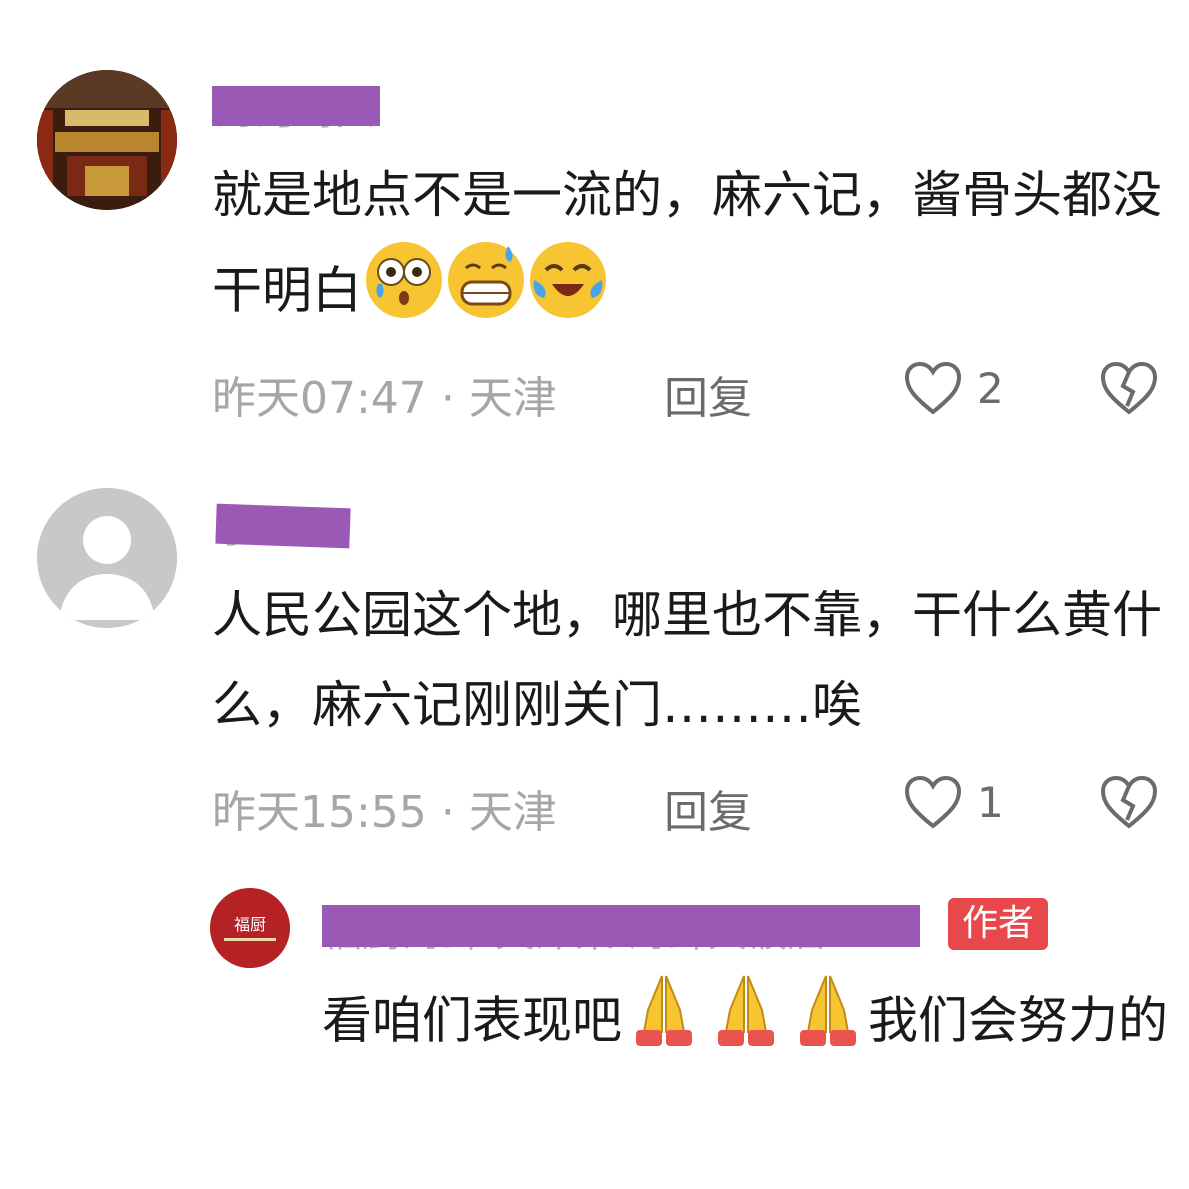 This screenshot has height=1189, width=1189. What do you see at coordinates (472, 1020) in the screenshot?
I see `reply-text-part1: 看咱们表现吧` at bounding box center [472, 1020].